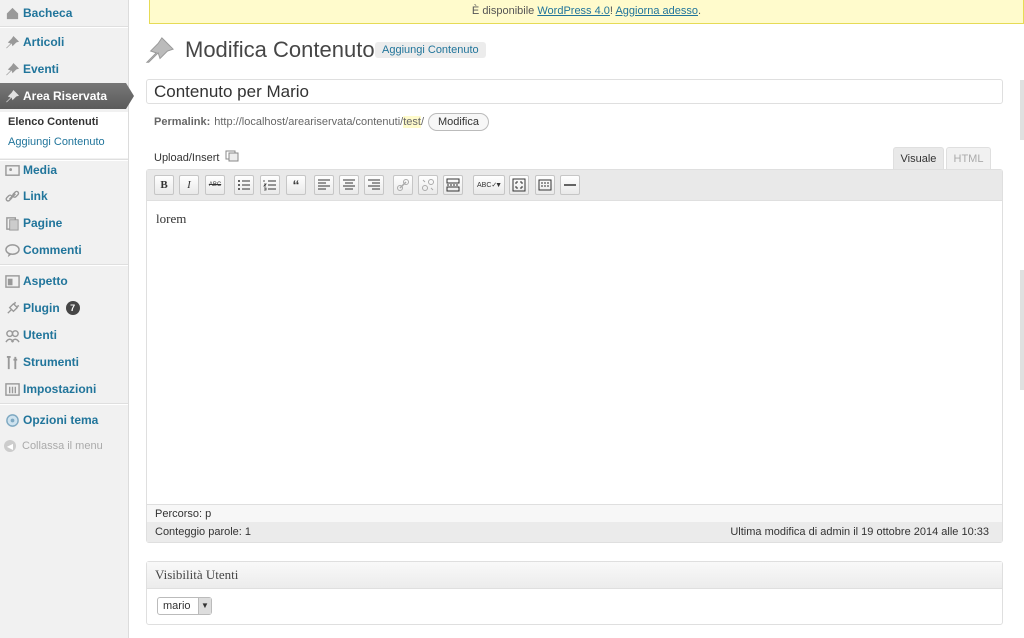 Image resolution: width=1024 pixels, height=638 pixels. I want to click on update-now-link: Aggiorna adesso, so click(656, 11).